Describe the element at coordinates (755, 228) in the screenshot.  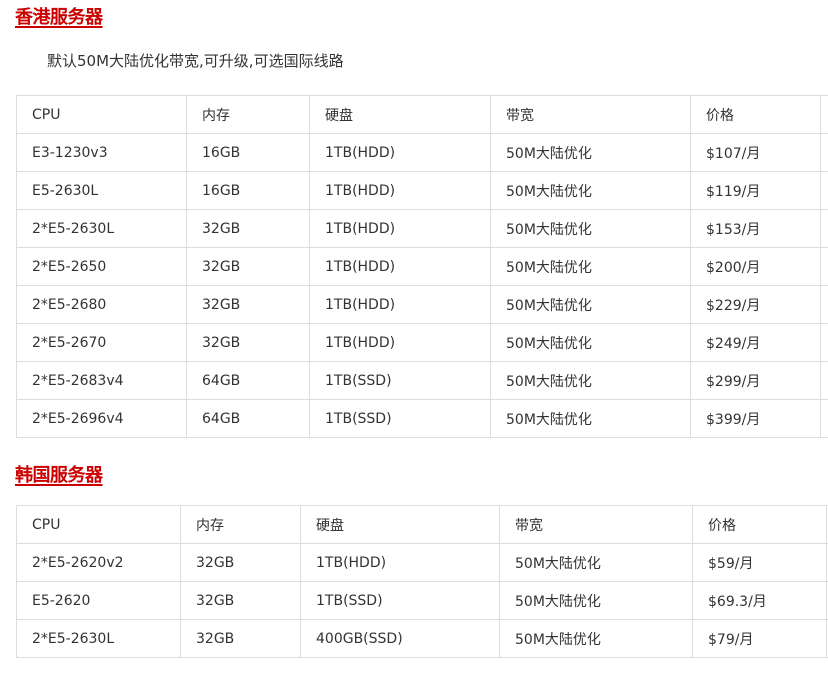
I see `cell-price: $153/月` at that location.